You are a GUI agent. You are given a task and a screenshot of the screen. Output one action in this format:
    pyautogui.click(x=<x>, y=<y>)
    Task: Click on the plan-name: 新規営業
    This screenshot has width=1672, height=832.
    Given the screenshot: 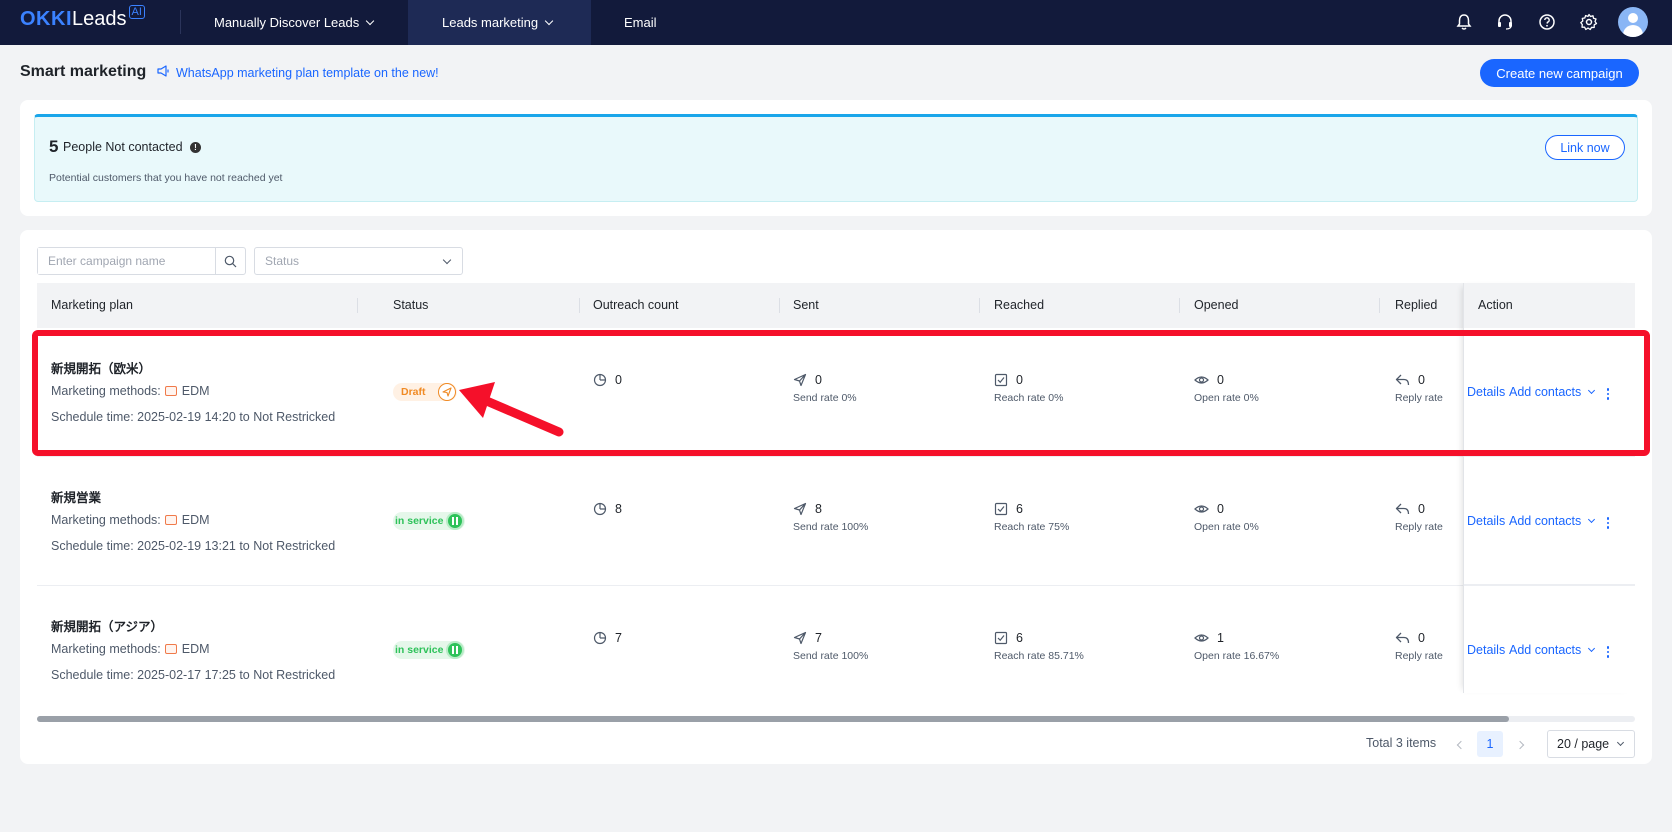 What is the action you would take?
    pyautogui.click(x=76, y=498)
    